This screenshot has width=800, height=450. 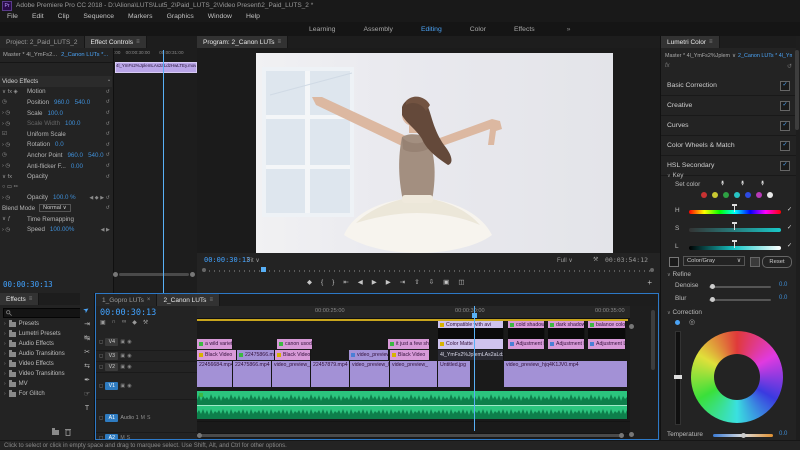 What do you see at coordinates (735, 245) in the screenshot?
I see `luma-range-slider` at bounding box center [735, 245].